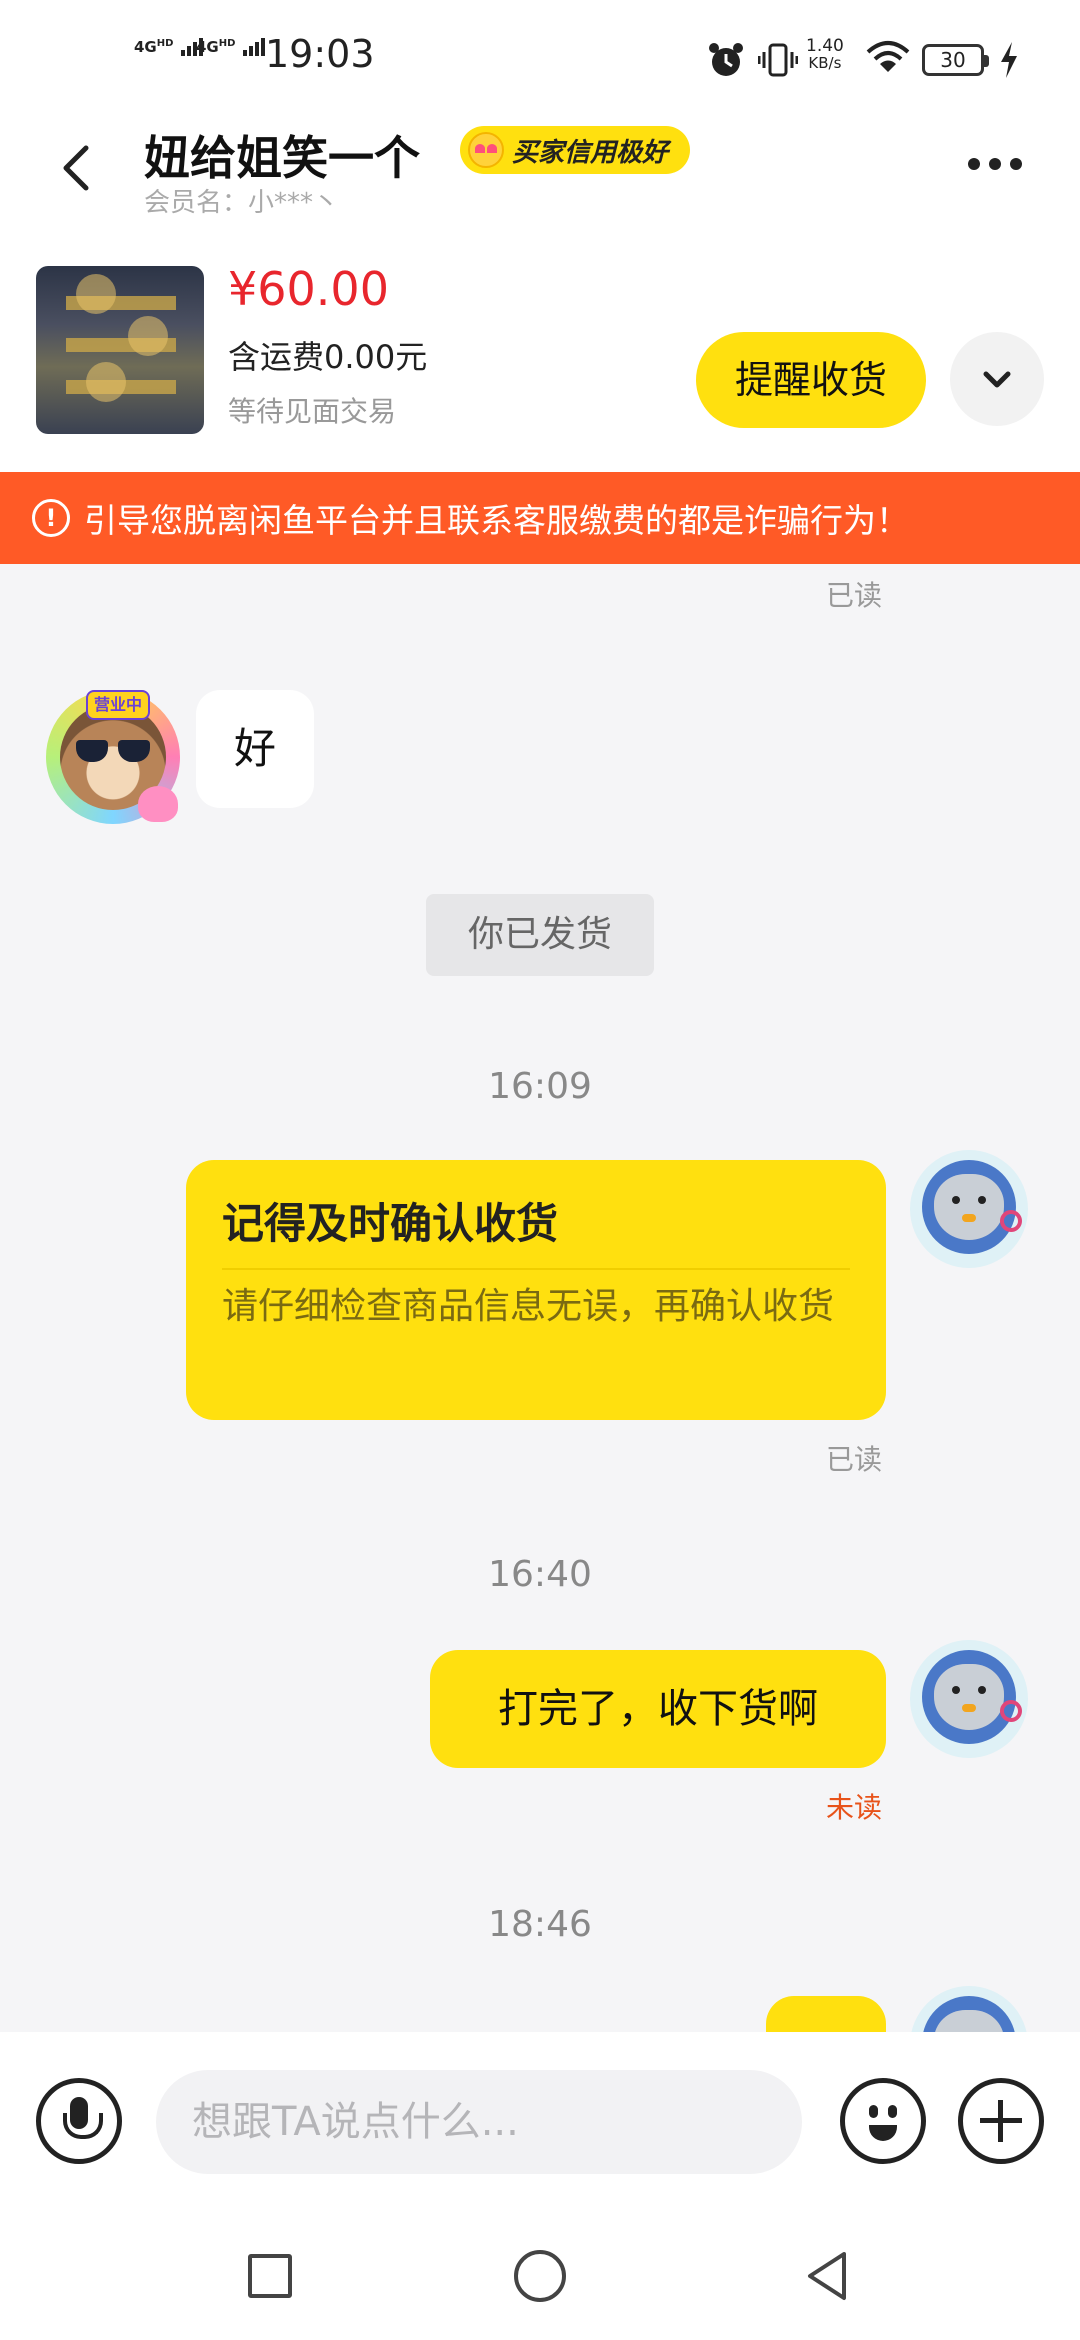  I want to click on expand-button, so click(997, 379).